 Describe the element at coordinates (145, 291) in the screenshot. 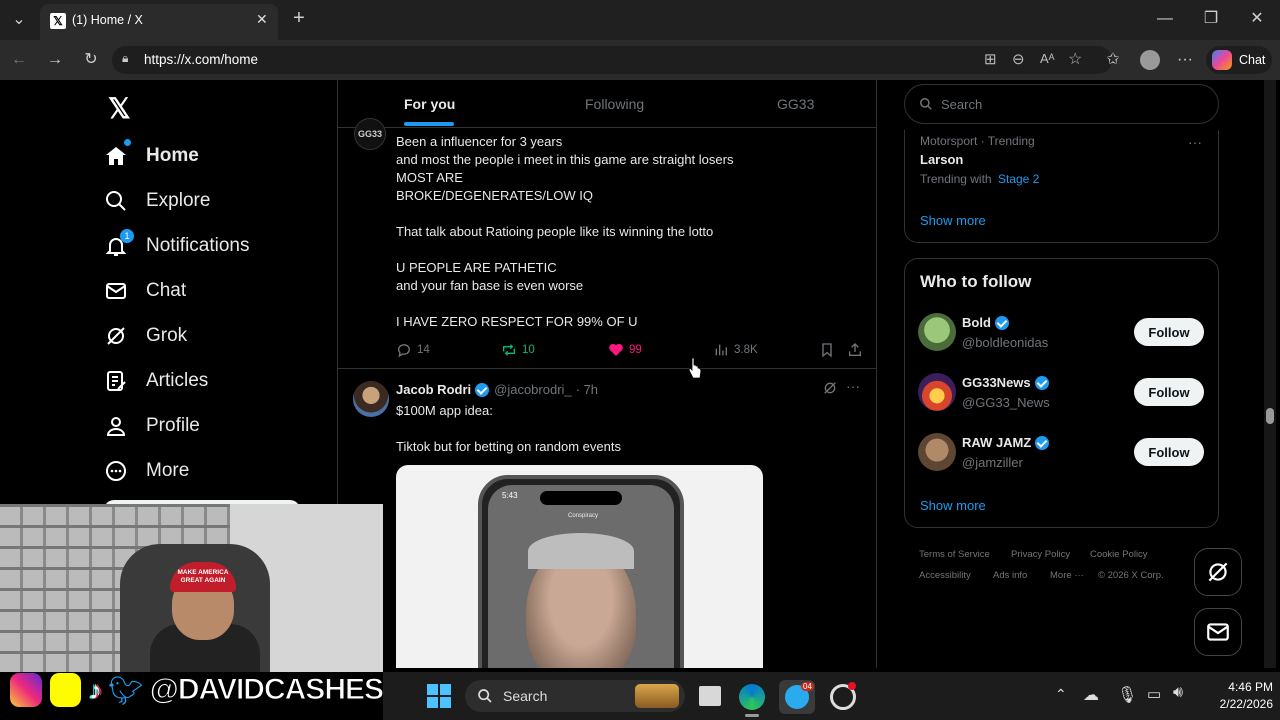

I see `sidebar-item-chat: Chat` at that location.